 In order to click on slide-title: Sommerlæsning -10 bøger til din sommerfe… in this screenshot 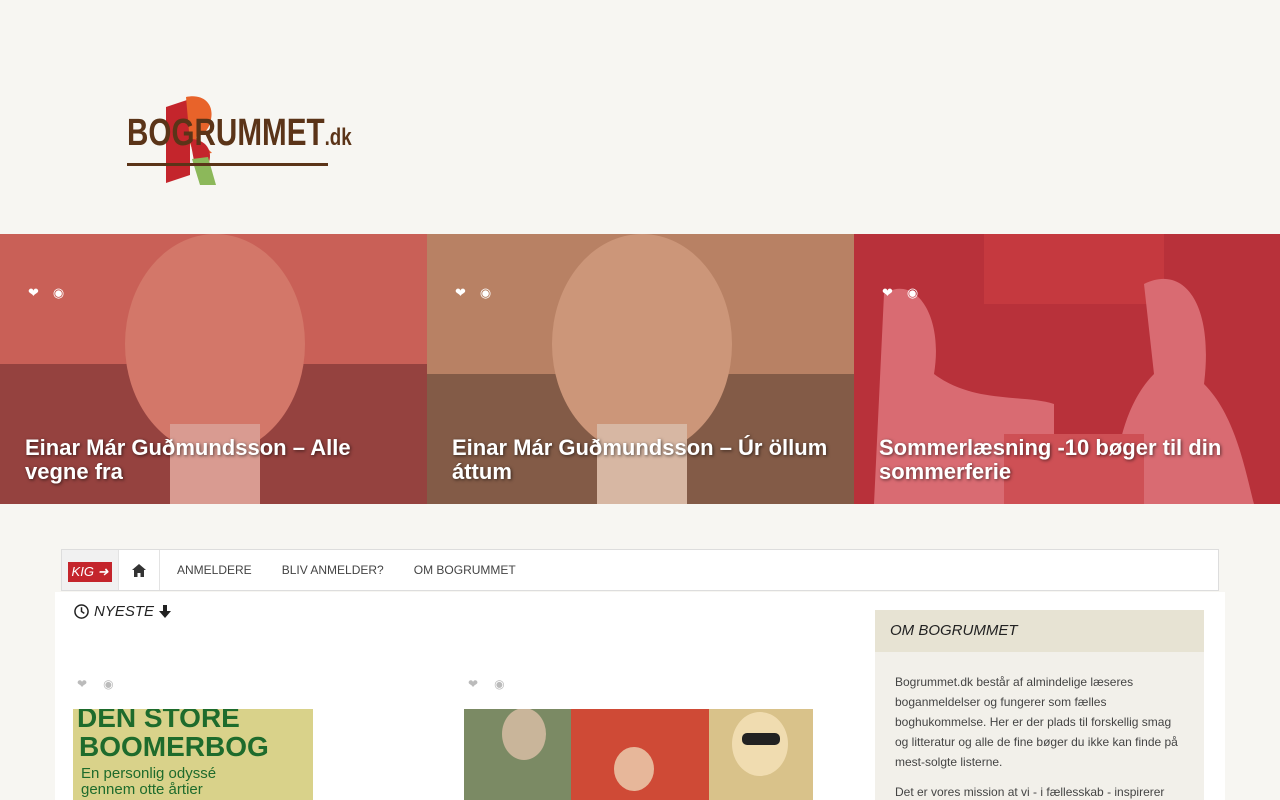, I will do `click(1069, 460)`.